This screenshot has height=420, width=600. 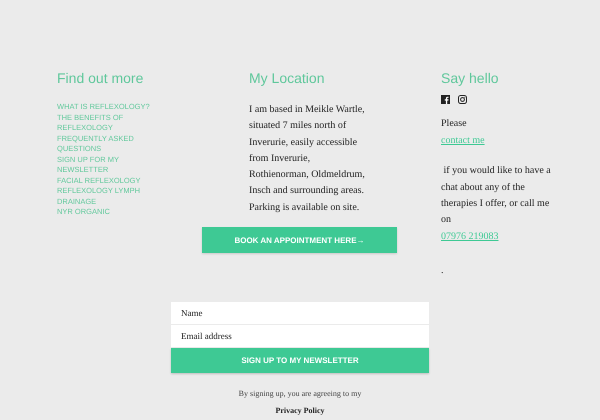 What do you see at coordinates (469, 237) in the screenshot?
I see `phone-link: 07976 219083` at bounding box center [469, 237].